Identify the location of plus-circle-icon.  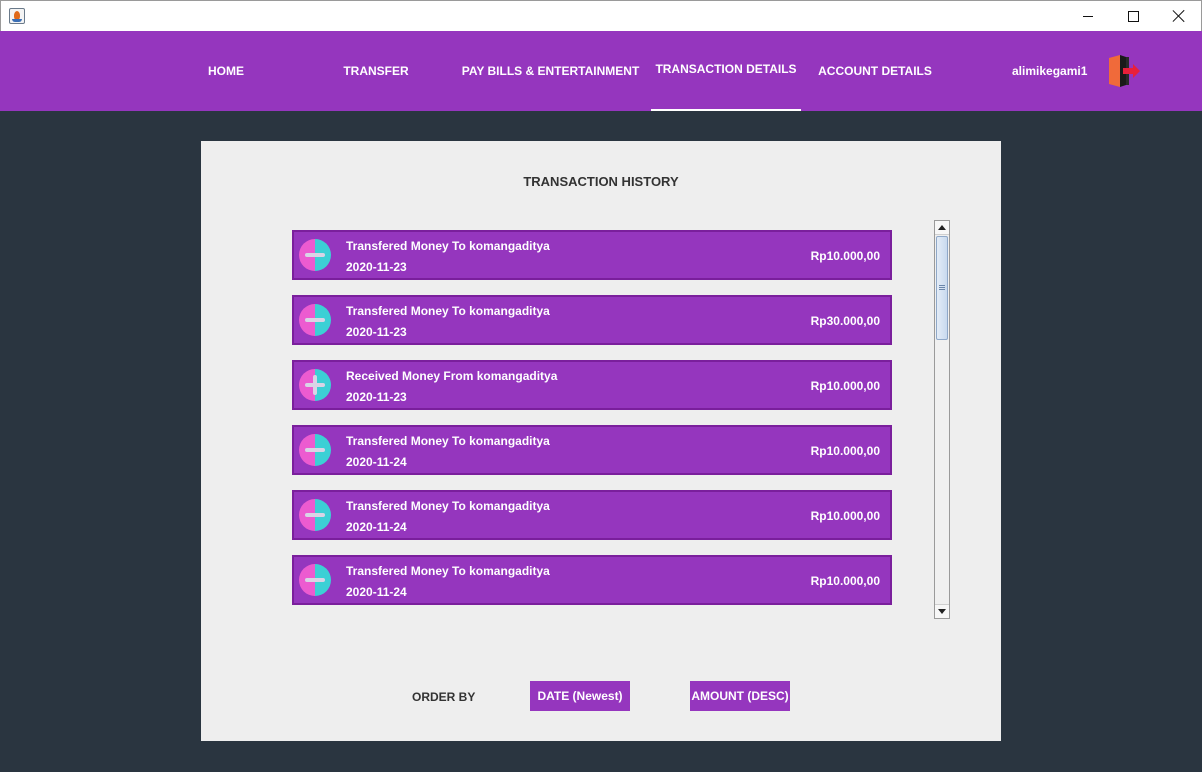
(315, 385).